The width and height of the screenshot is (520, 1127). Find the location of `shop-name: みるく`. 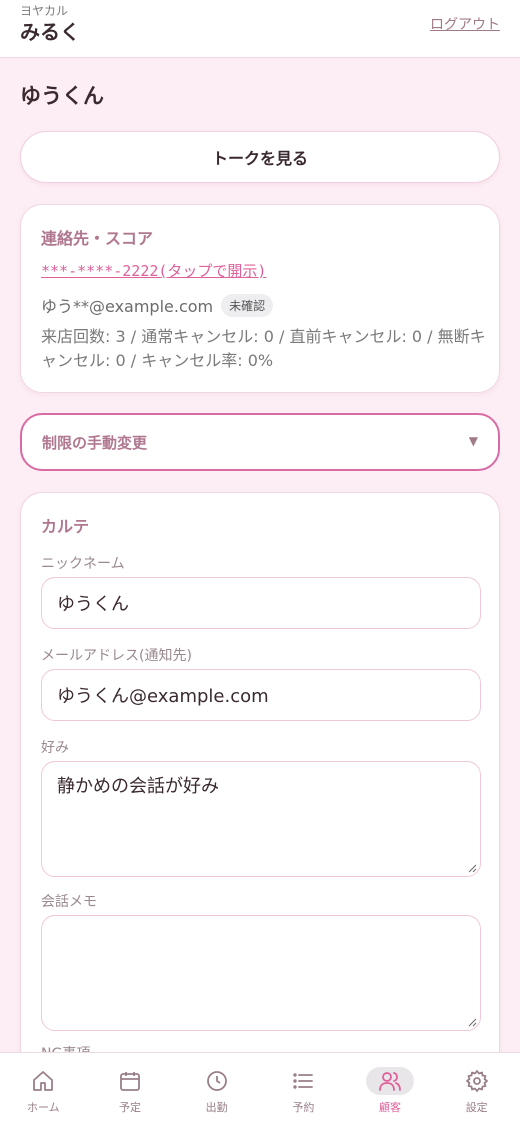

shop-name: みるく is located at coordinates (50, 32).